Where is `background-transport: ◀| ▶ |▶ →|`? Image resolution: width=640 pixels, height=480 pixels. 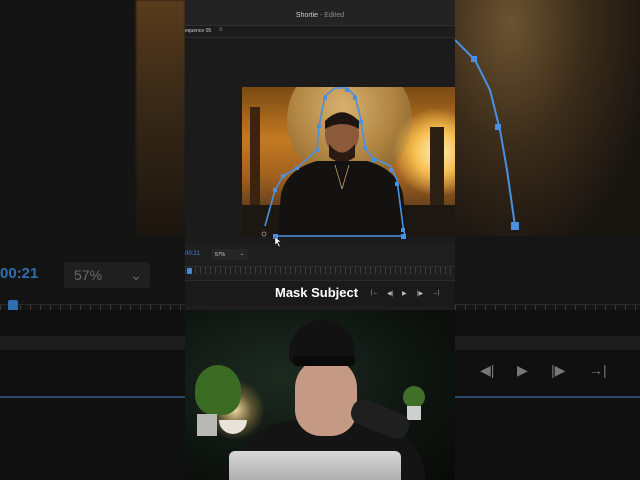
background-transport: ◀| ▶ |▶ →| is located at coordinates (547, 372).